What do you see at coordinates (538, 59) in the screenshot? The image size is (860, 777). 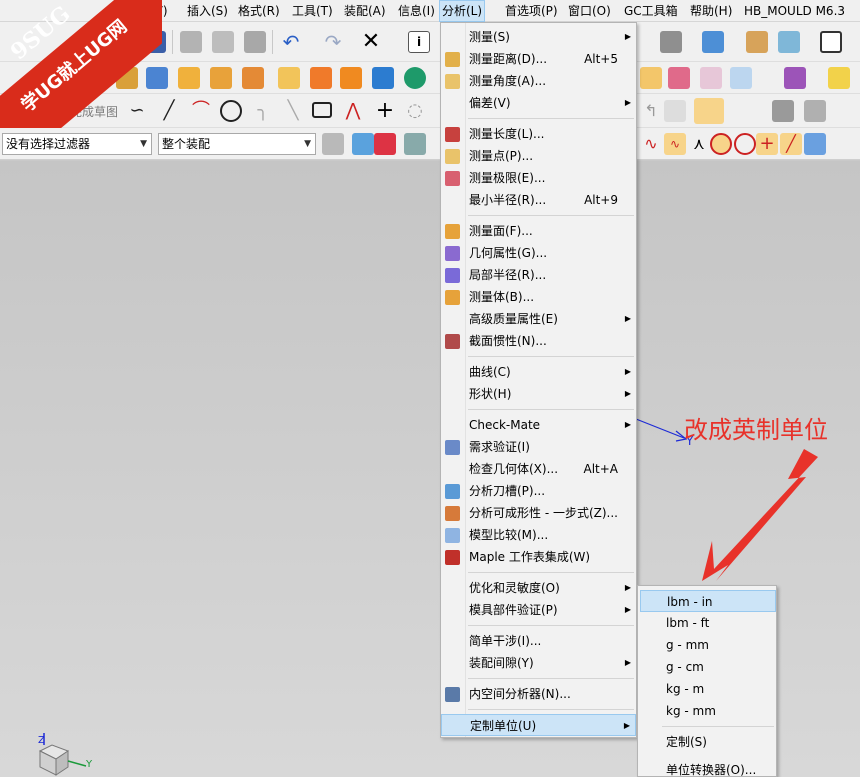 I see `menu-item-measure-distance: 测量距离(D)... Alt+5` at bounding box center [538, 59].